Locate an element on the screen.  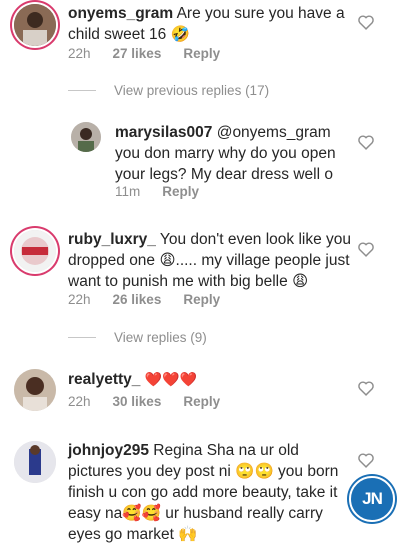
comment-meta: 22h 27 likes Reply is located at coordinates (144, 53).